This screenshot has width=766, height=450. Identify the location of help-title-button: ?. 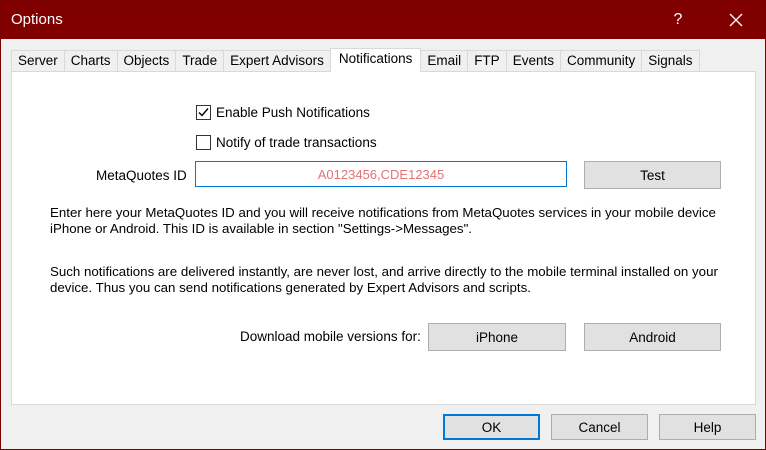
(678, 20).